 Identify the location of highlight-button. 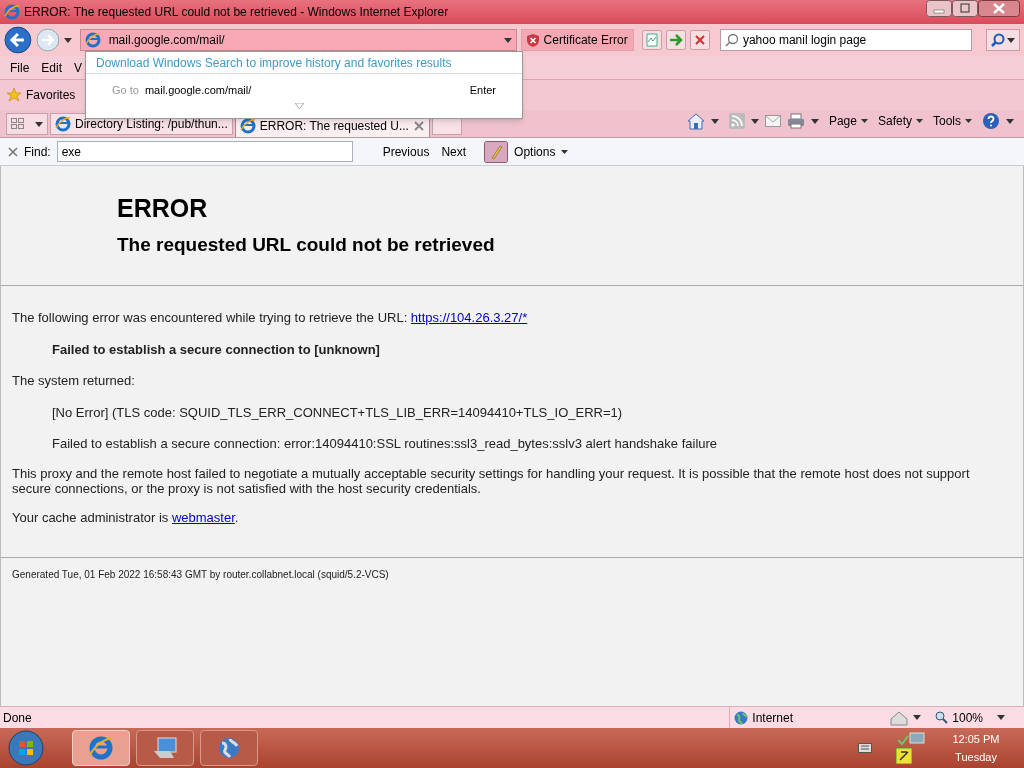
(496, 151).